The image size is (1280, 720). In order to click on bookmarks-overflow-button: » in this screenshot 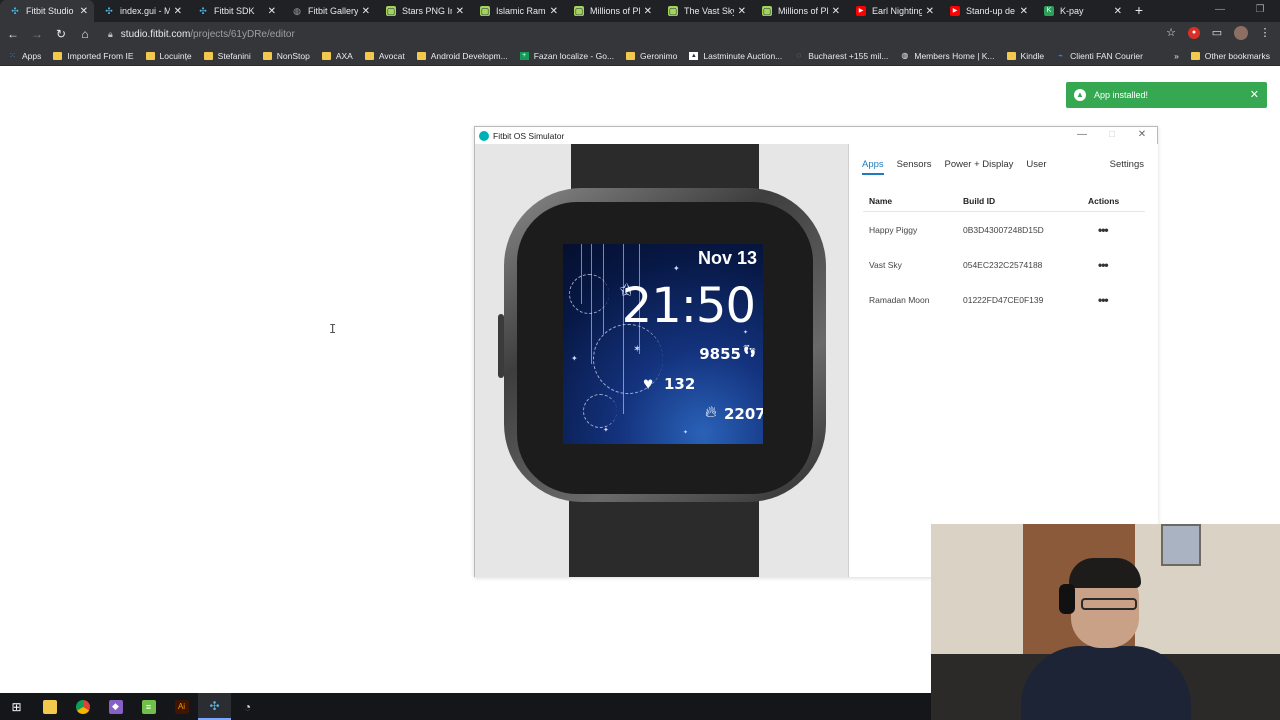, I will do `click(1176, 56)`.